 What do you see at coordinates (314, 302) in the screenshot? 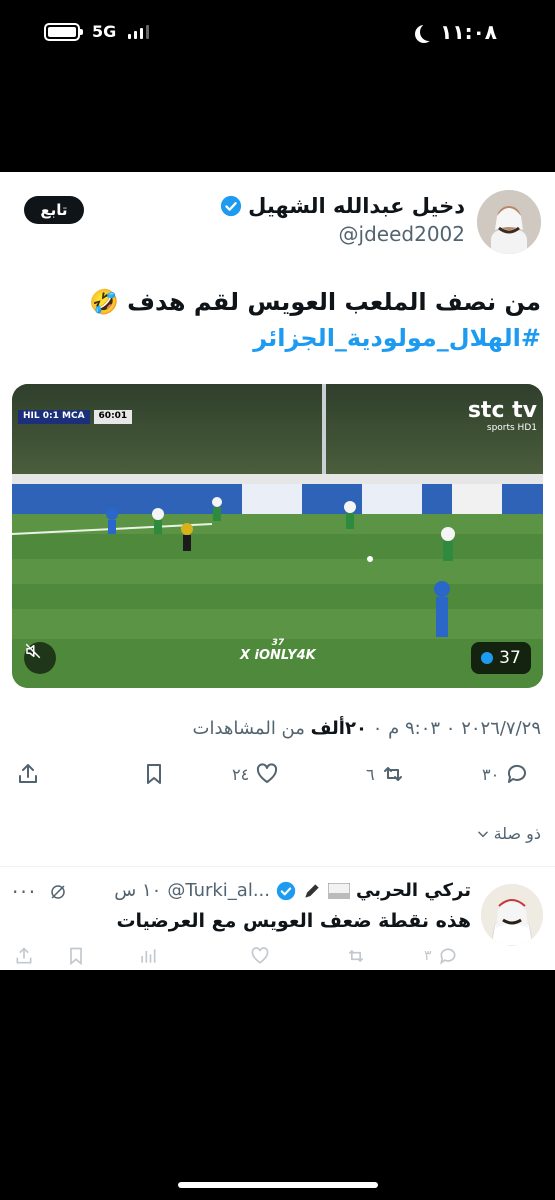
I see `tweet-text-line: من نصف الملعب العويس لقم هدف 🤣` at bounding box center [314, 302].